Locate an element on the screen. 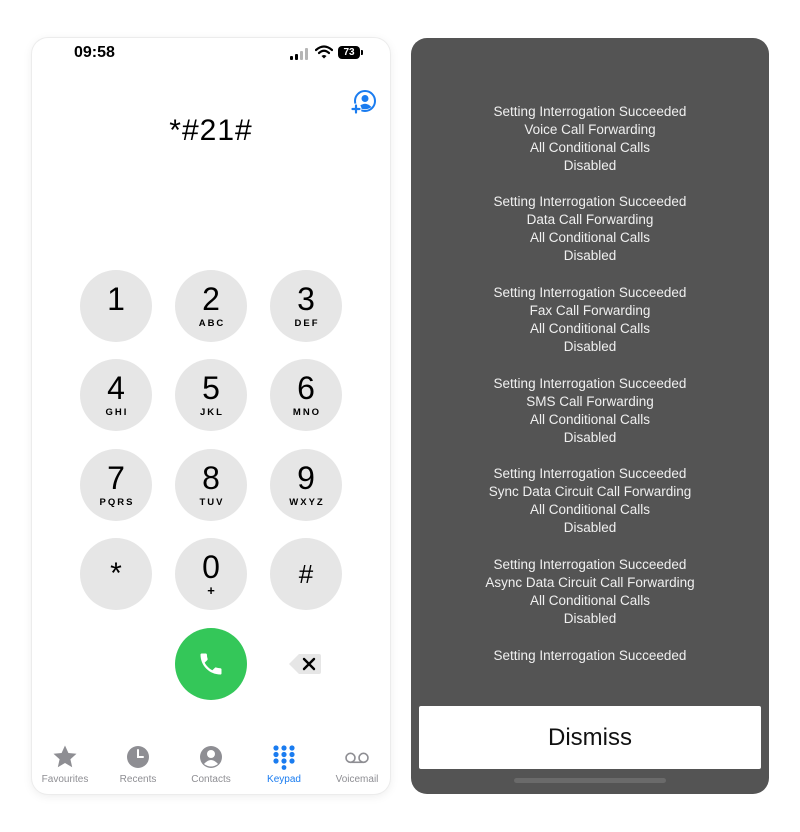 The image size is (800, 832). tab-recents: Recents is located at coordinates (138, 764).